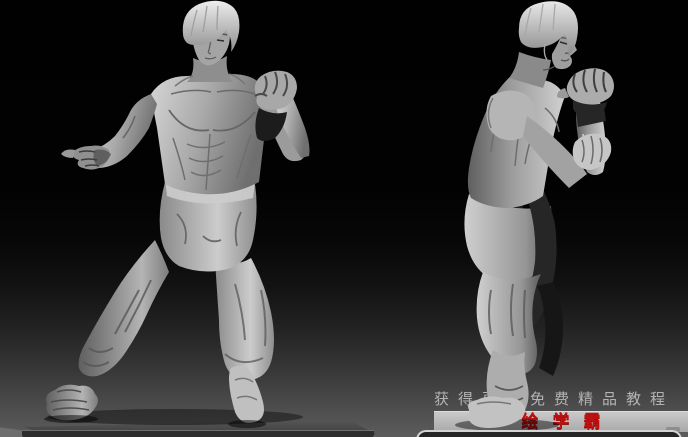  What do you see at coordinates (198, 433) in the screenshot?
I see `statue-base-front` at bounding box center [198, 433].